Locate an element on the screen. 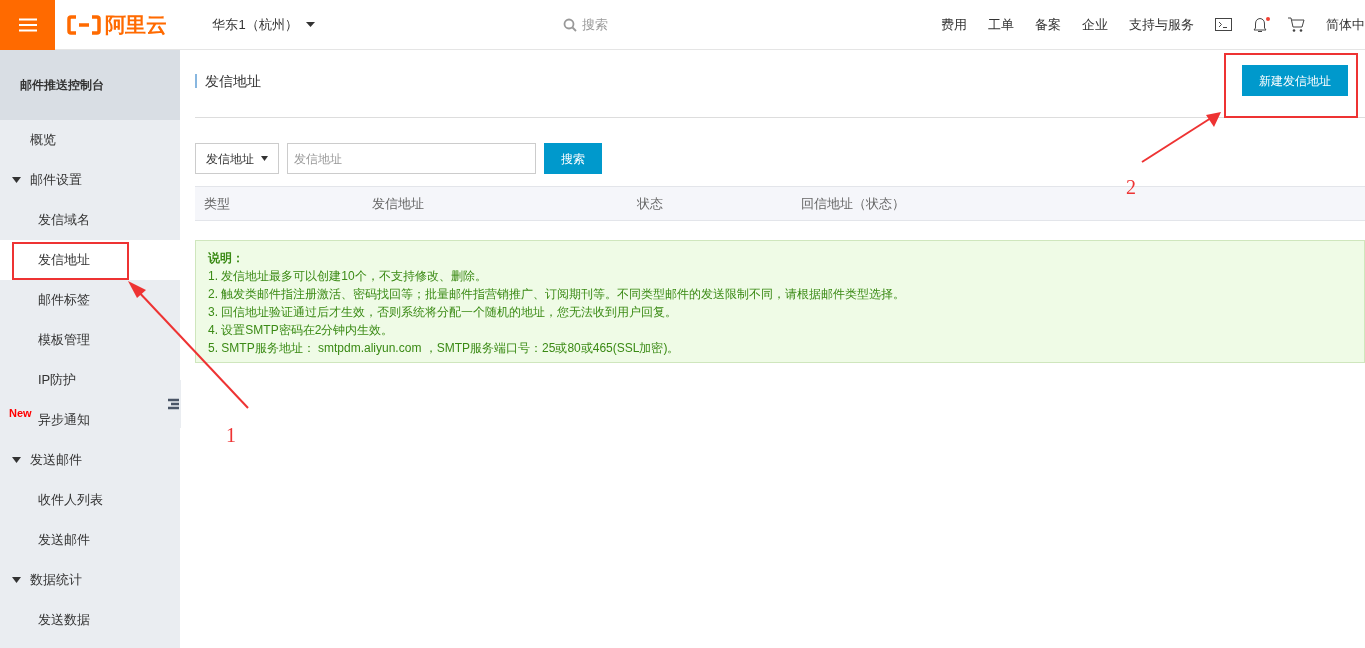 This screenshot has width=1365, height=648. nav-link: 费用 is located at coordinates (954, 24).